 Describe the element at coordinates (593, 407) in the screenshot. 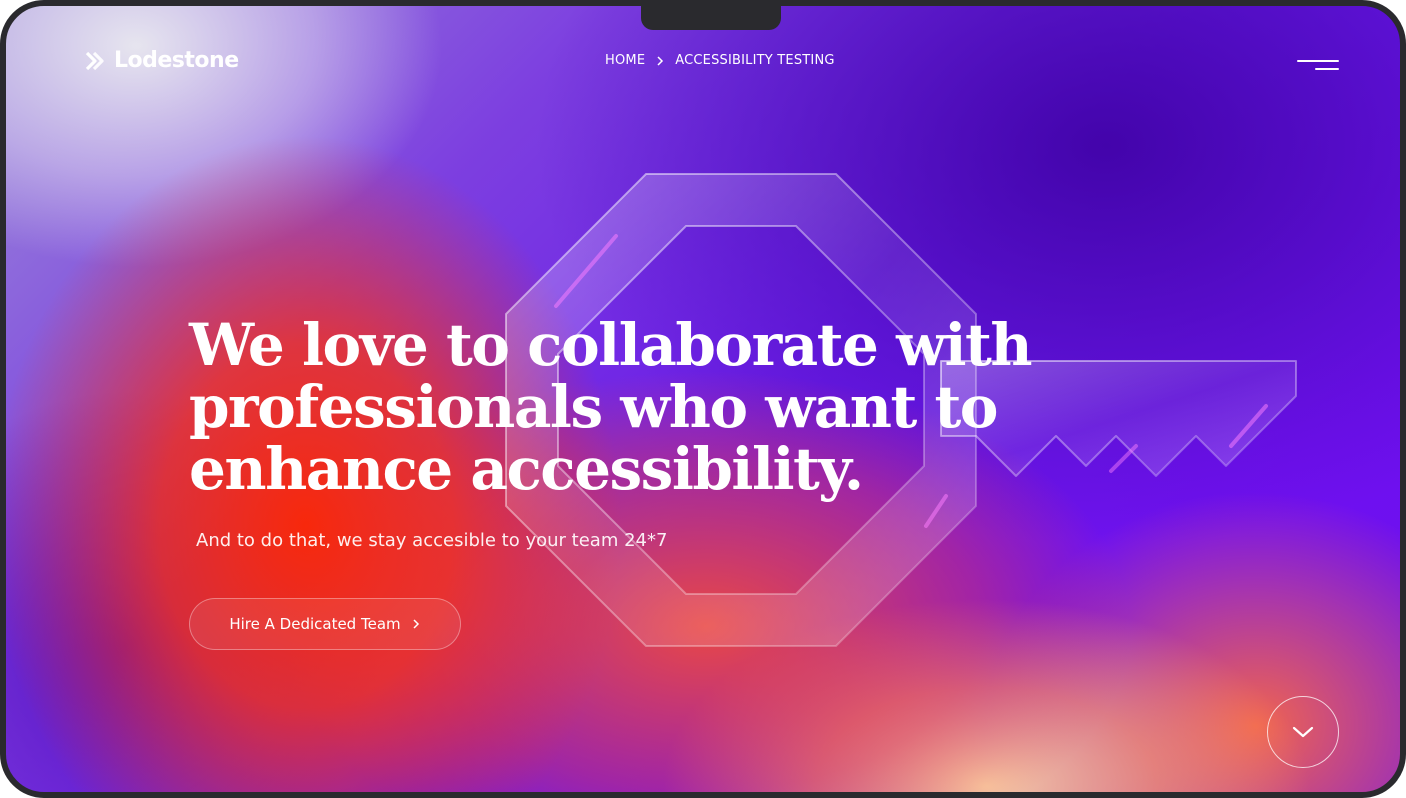

I see `headline-line: professionals who want to` at that location.